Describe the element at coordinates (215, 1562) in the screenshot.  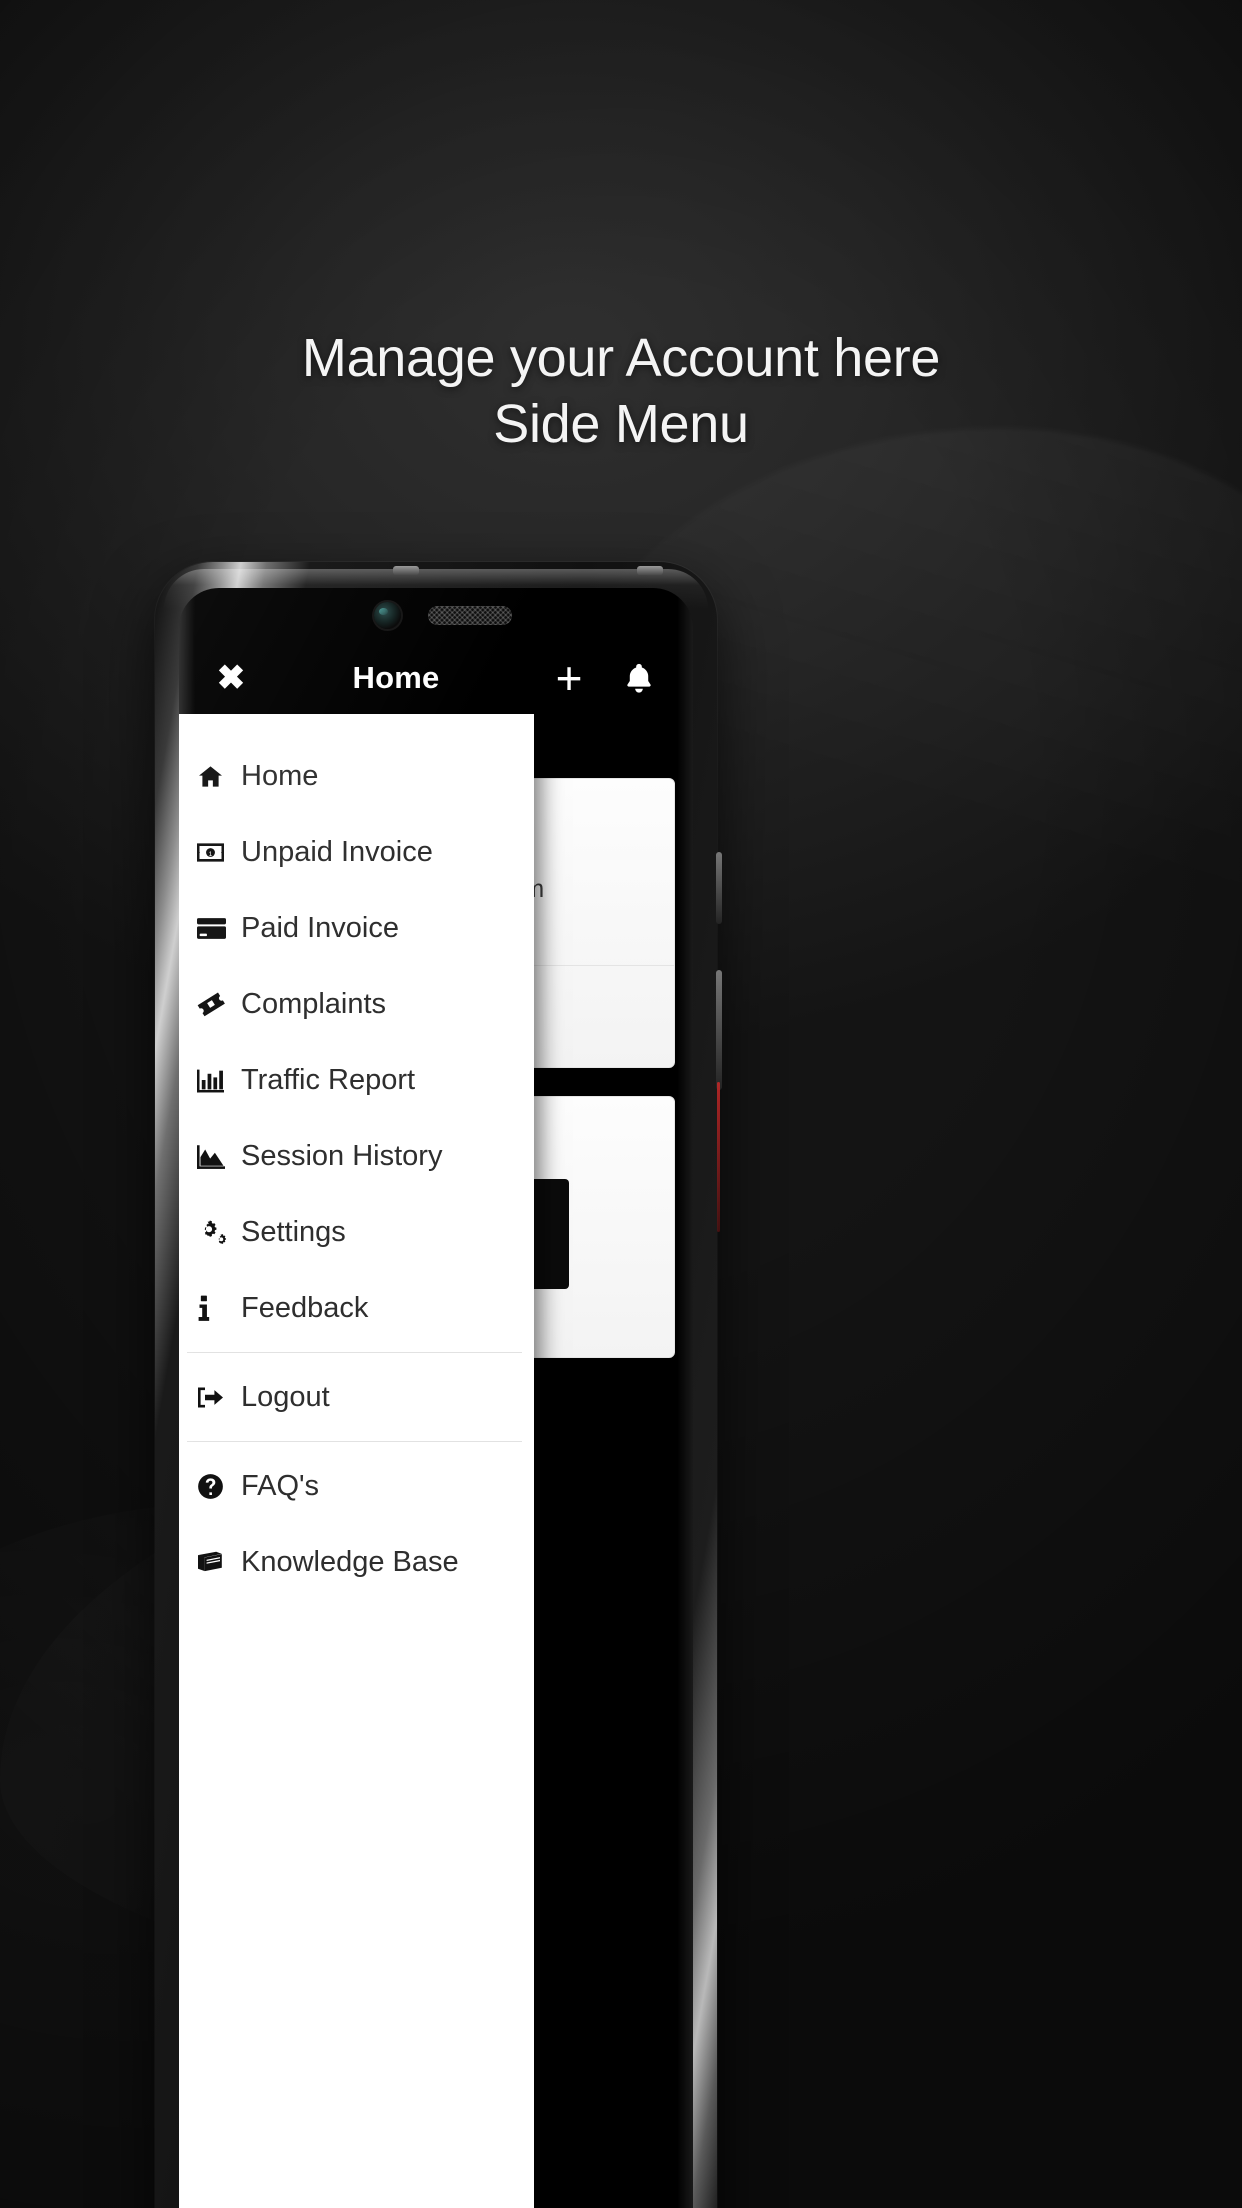
I see `book-icon` at that location.